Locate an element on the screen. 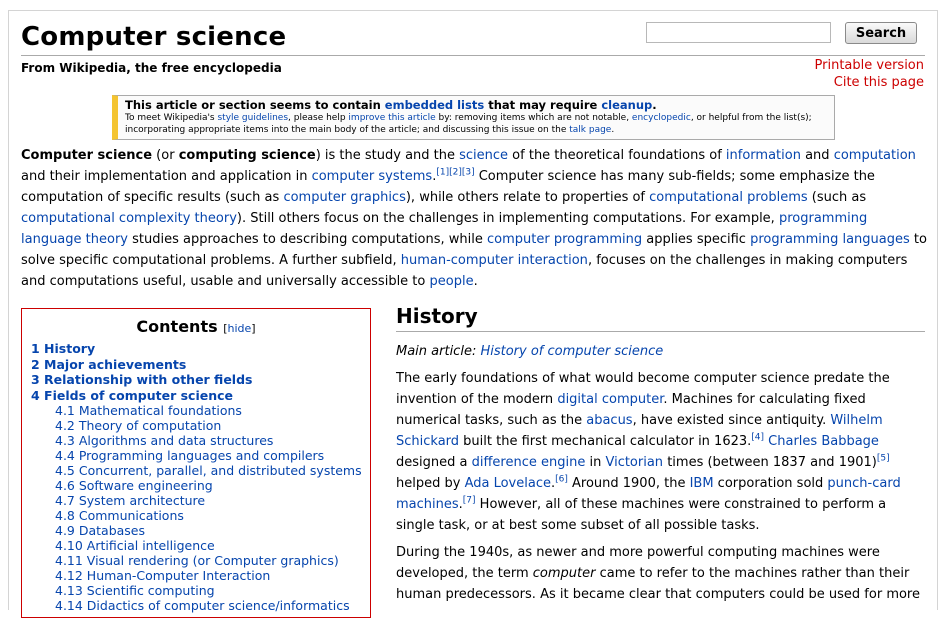 This screenshot has height=618, width=946. printable-version-link: Printable version is located at coordinates (869, 65).